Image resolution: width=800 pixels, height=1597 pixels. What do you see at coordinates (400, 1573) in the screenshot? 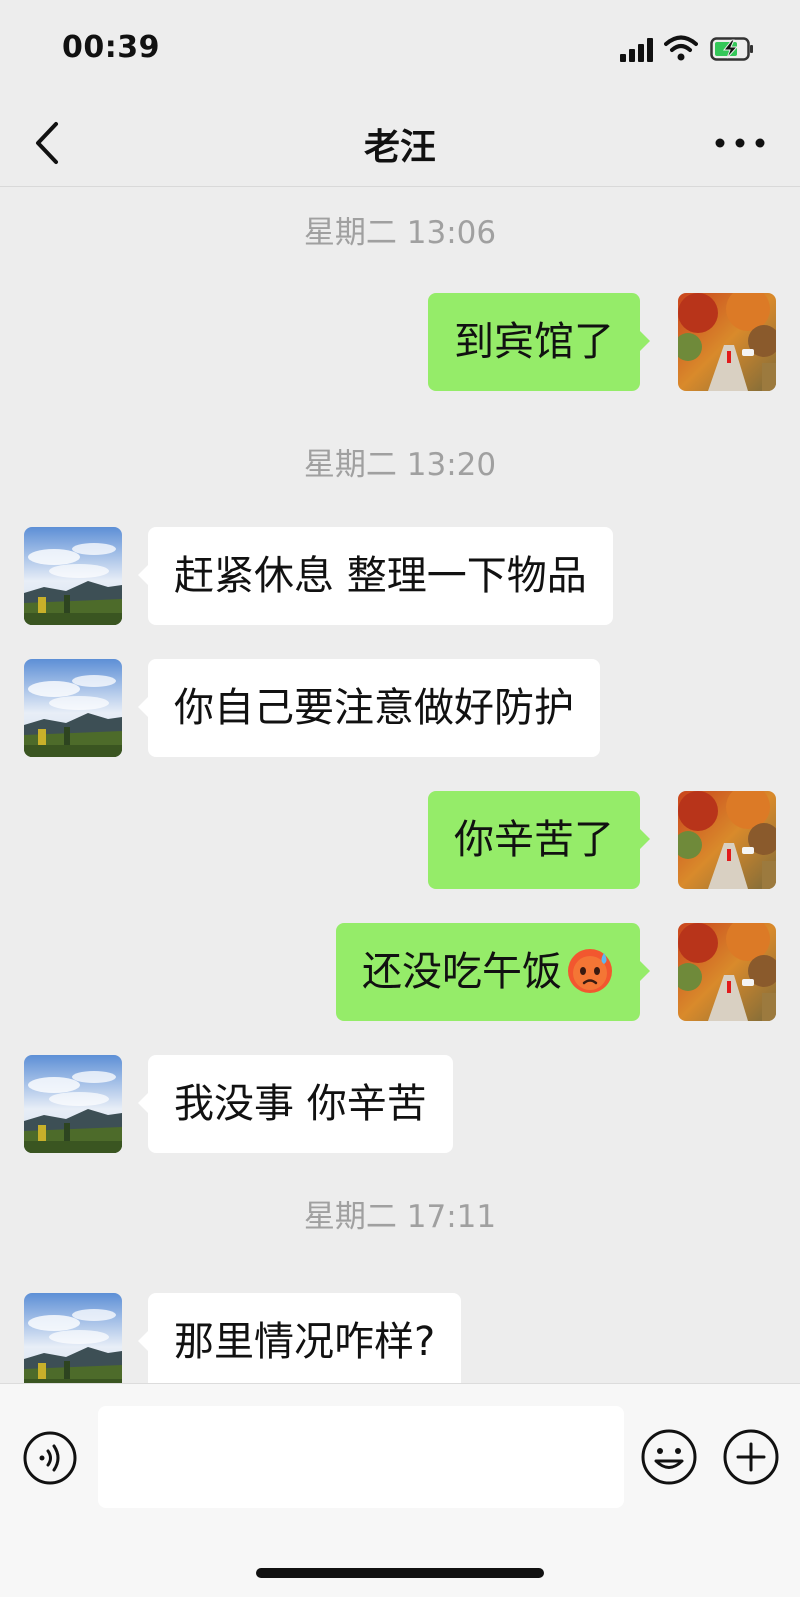
I see `home-indicator` at bounding box center [400, 1573].